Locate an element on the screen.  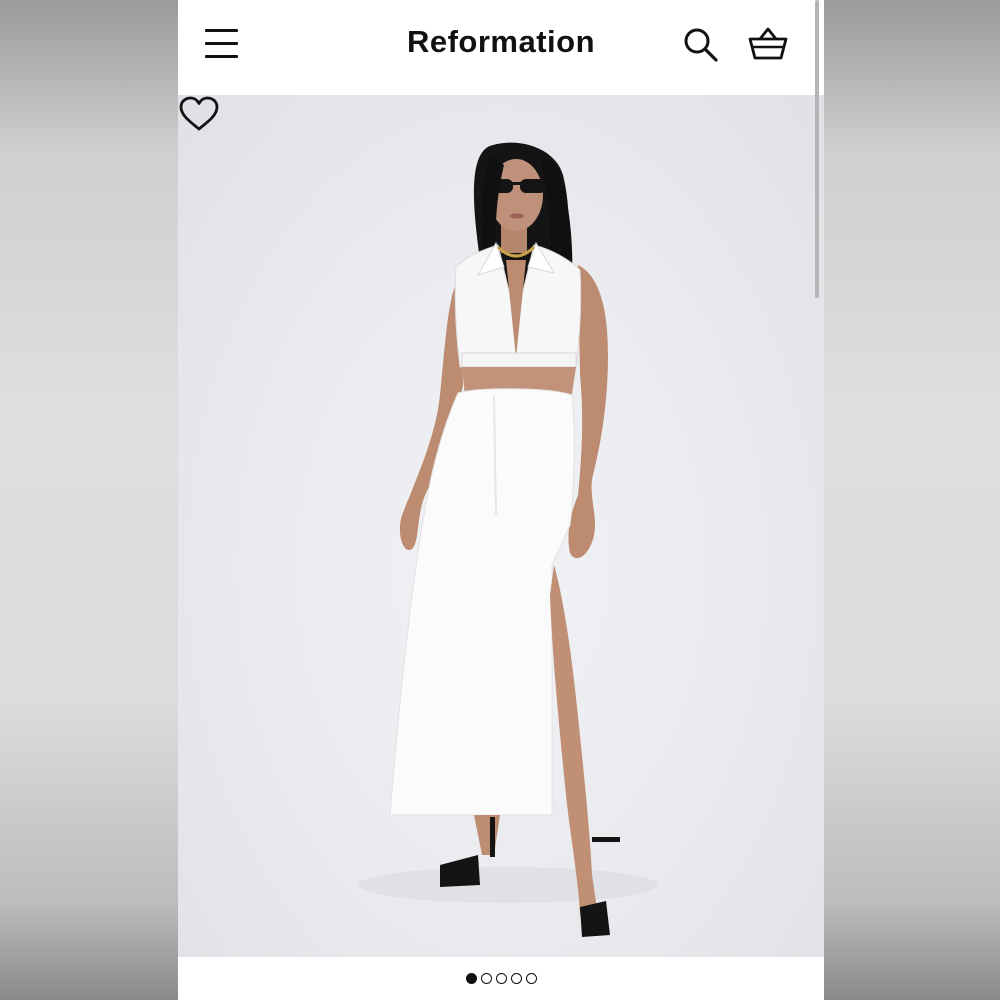
scrollbar is located at coordinates (817, 149).